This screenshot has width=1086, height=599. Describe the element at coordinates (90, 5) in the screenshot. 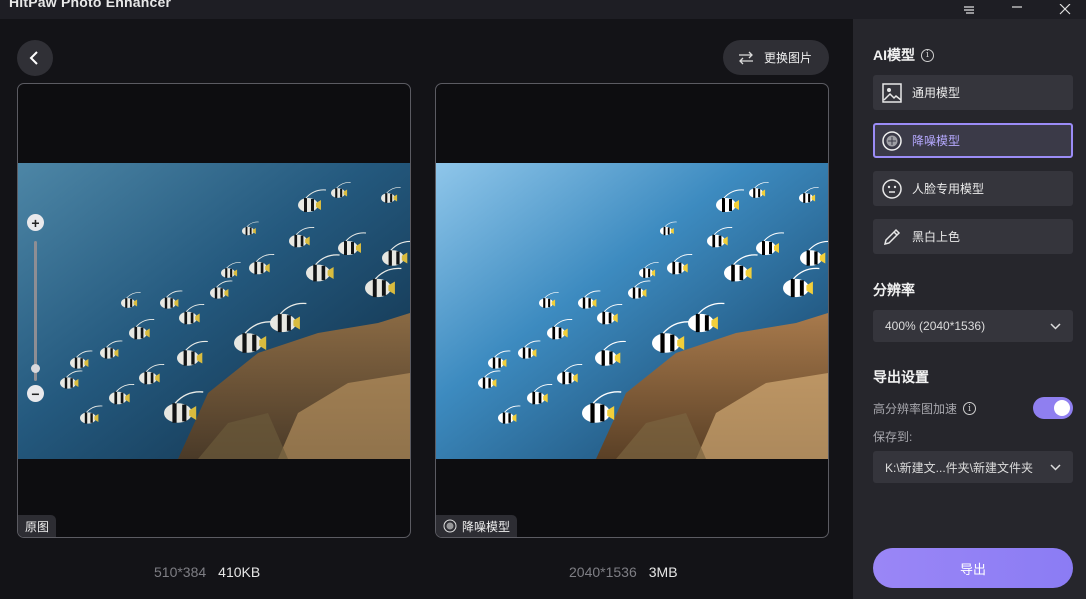

I see `app-title: HitPaw Photo Enhancer` at that location.